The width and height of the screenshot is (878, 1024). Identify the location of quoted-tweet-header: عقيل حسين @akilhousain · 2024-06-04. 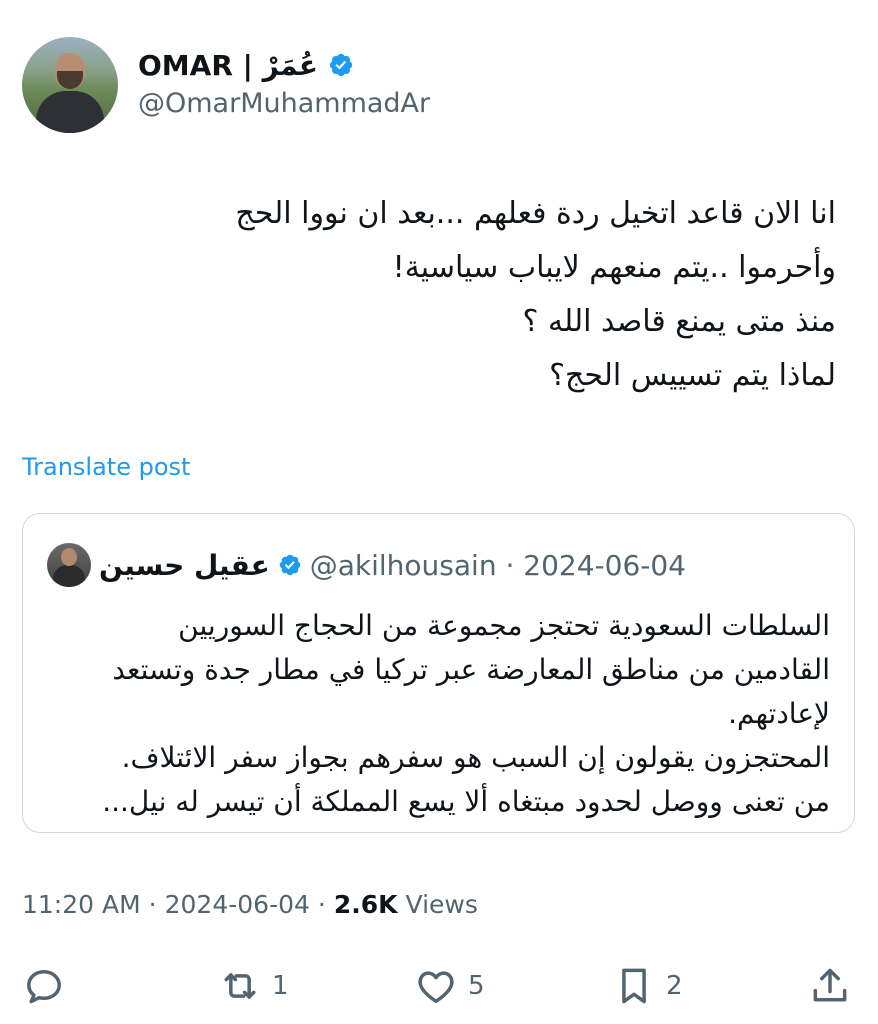
(366, 565).